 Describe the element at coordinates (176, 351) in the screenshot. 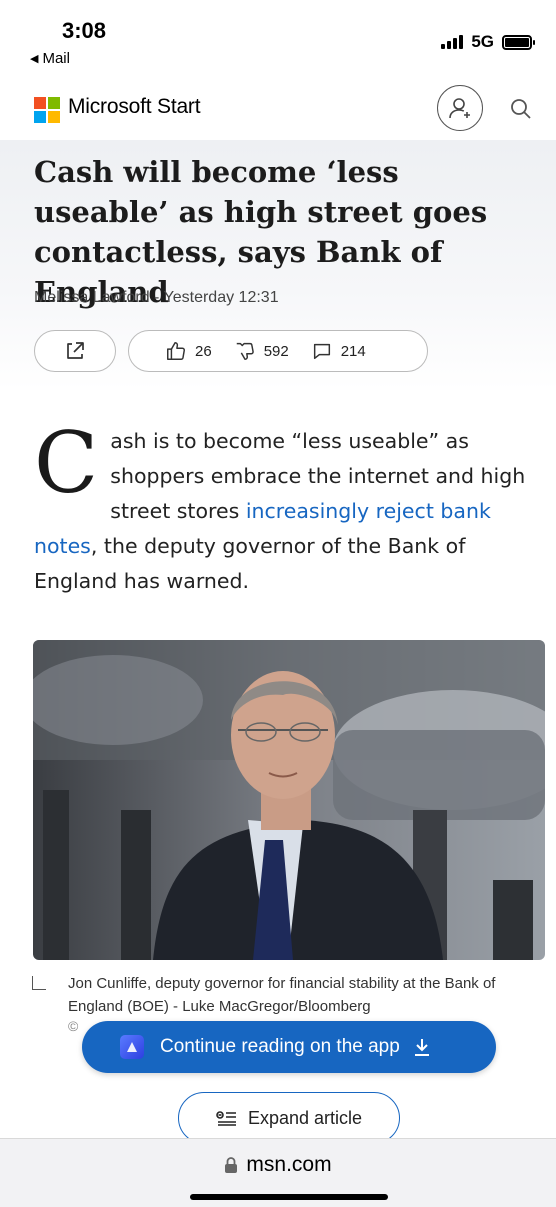

I see `thumbs-up-icon` at that location.